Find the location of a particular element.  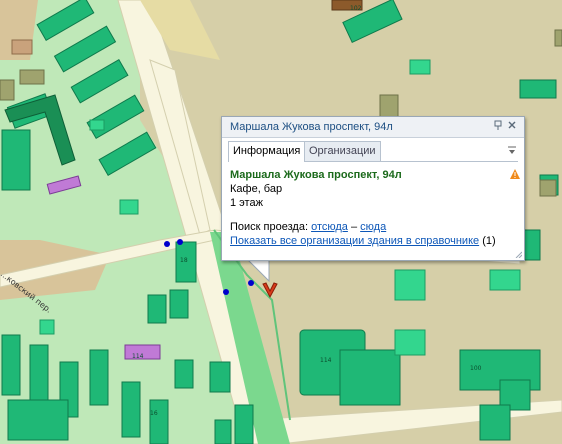

route-to-link: сюда is located at coordinates (373, 227).